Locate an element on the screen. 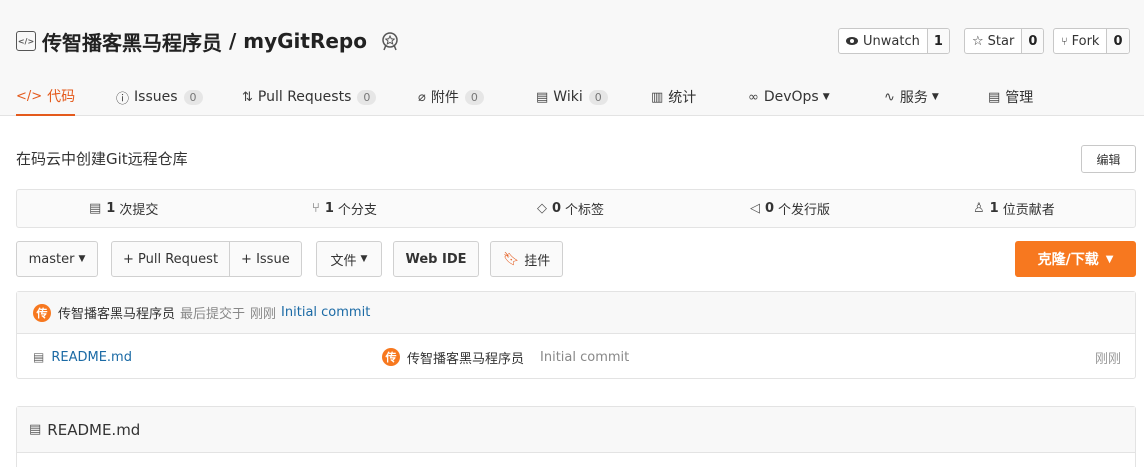 The width and height of the screenshot is (1144, 467). repo-owner-link: 传智播客黑马程序员 is located at coordinates (132, 41).